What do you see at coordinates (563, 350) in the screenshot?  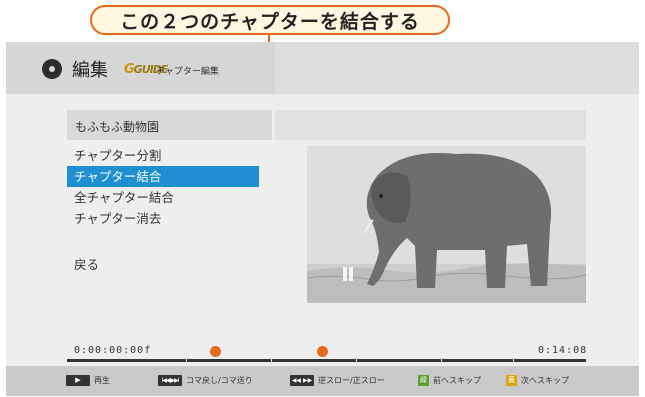 I see `timeline-end-time: 0:14:08` at bounding box center [563, 350].